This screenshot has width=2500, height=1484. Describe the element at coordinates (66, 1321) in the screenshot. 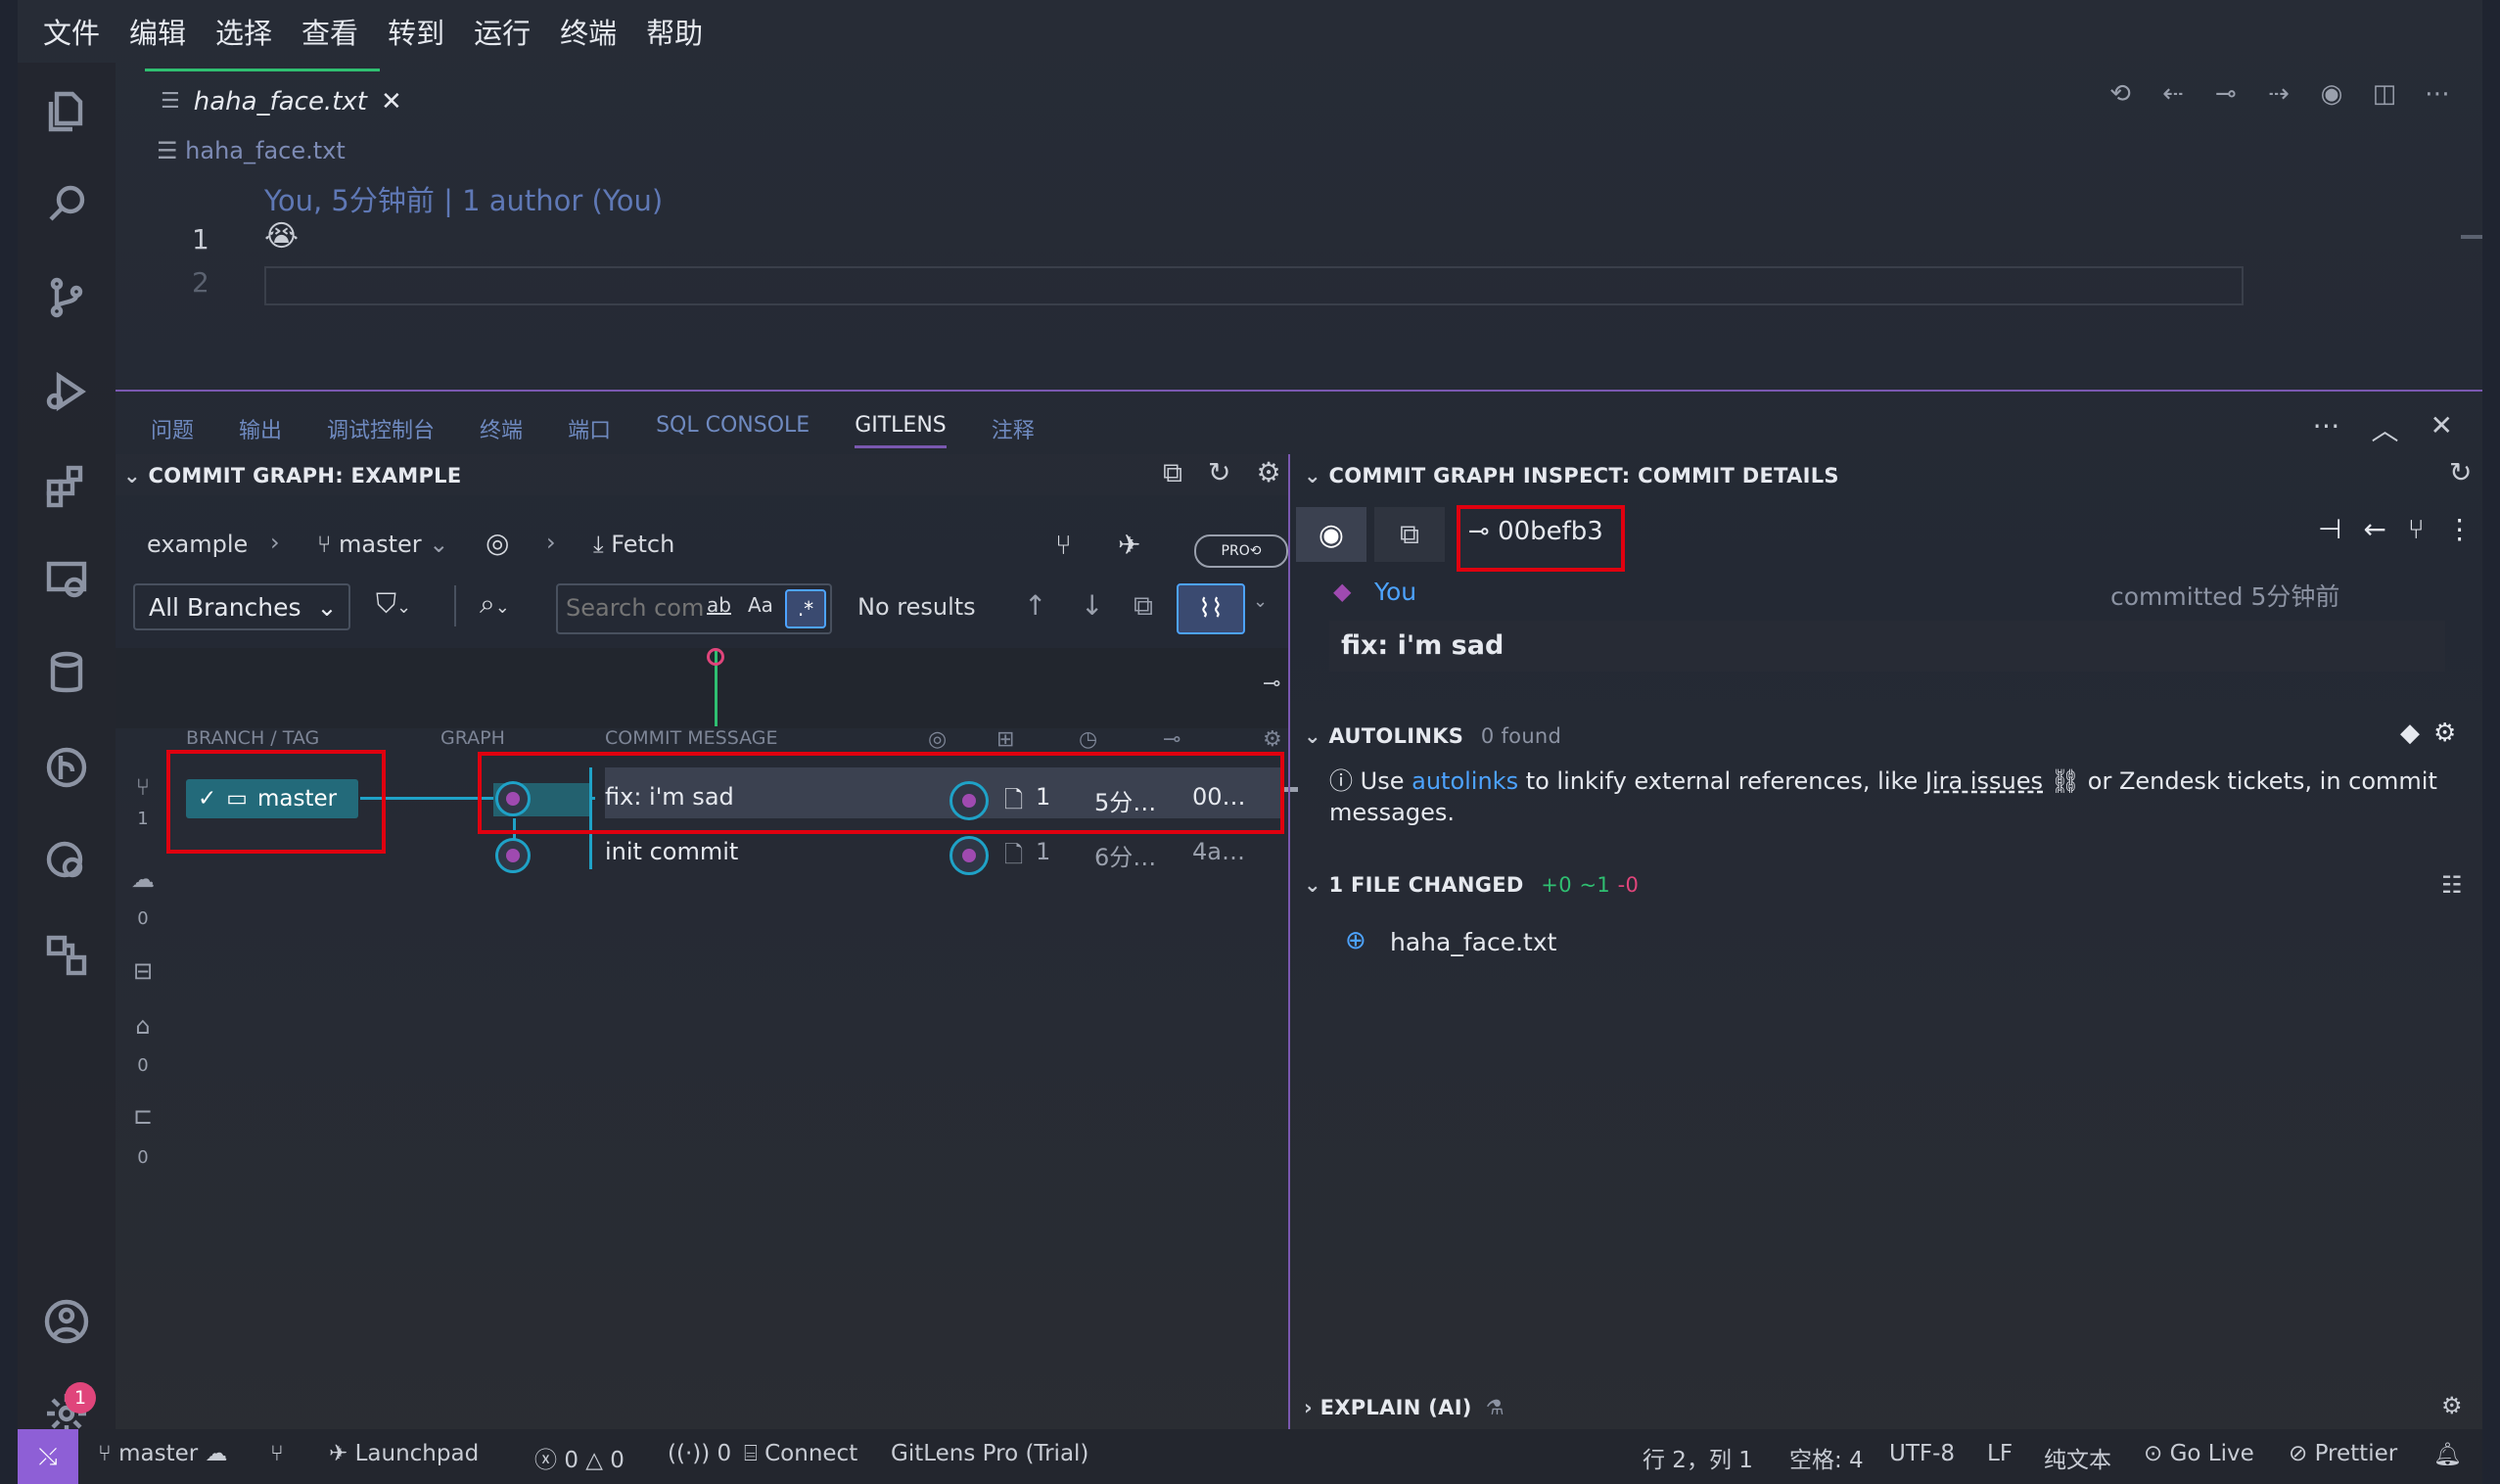

I see `account-icon` at that location.